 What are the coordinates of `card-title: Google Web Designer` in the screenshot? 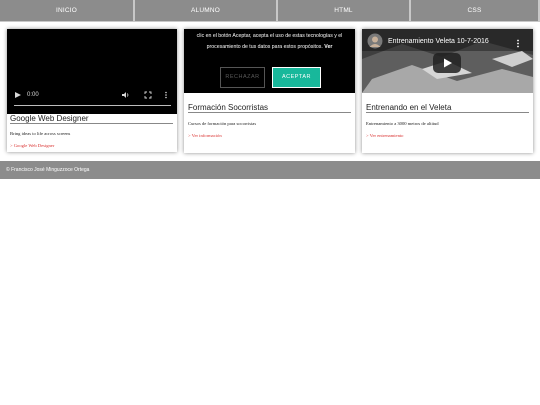 It's located at (91, 119).